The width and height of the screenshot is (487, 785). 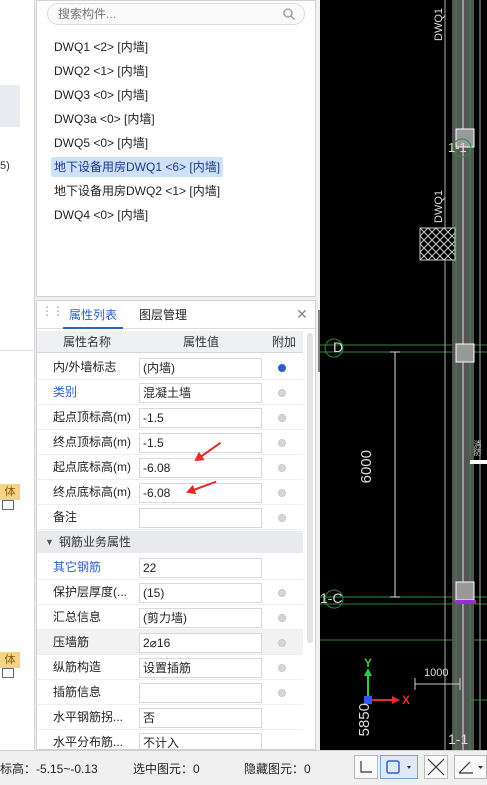 What do you see at coordinates (65, 517) in the screenshot?
I see `property-name: 备注` at bounding box center [65, 517].